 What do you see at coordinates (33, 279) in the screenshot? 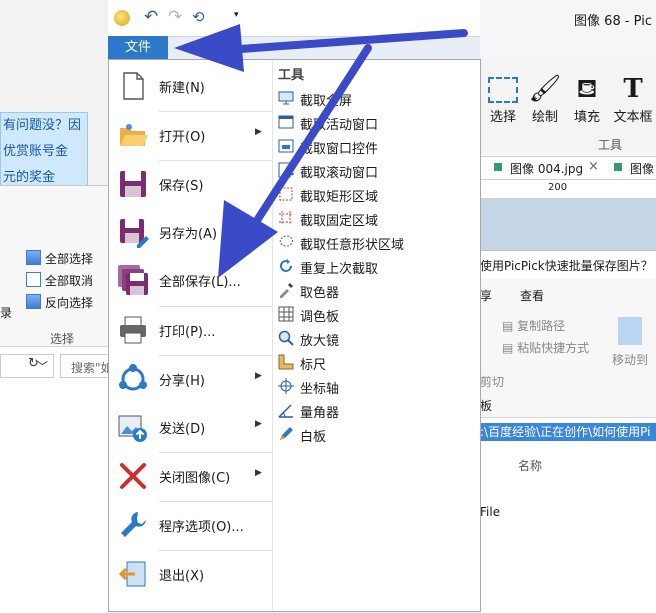
I see `select-none-icon` at bounding box center [33, 279].